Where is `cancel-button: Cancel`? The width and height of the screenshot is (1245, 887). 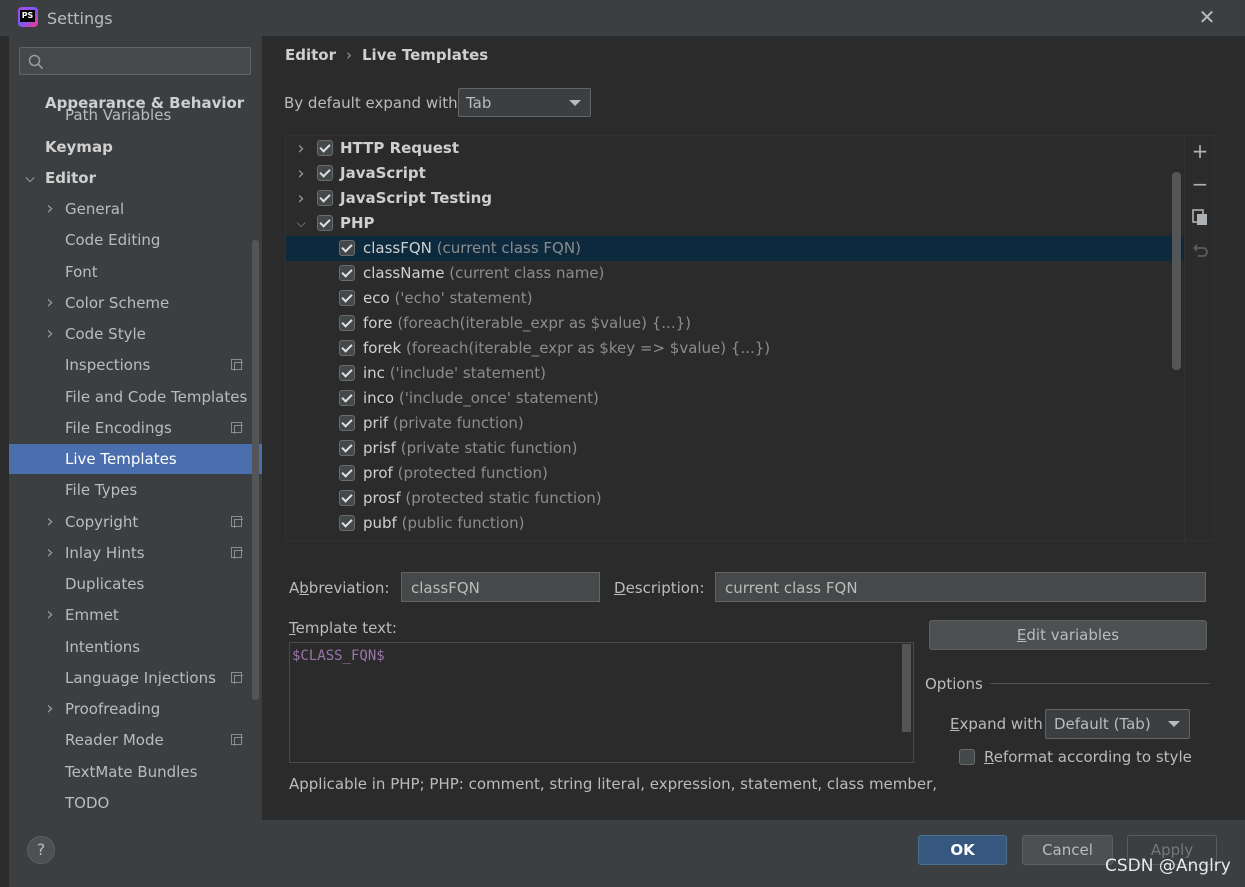 cancel-button: Cancel is located at coordinates (1067, 850).